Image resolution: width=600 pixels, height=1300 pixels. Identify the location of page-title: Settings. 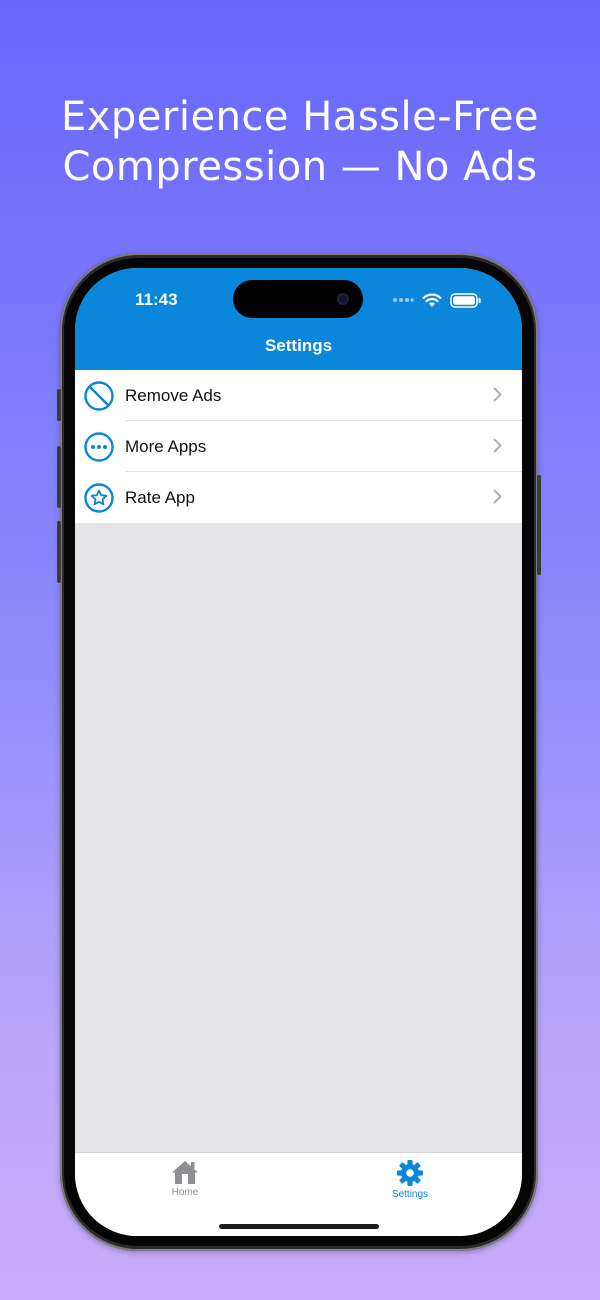
(298, 345).